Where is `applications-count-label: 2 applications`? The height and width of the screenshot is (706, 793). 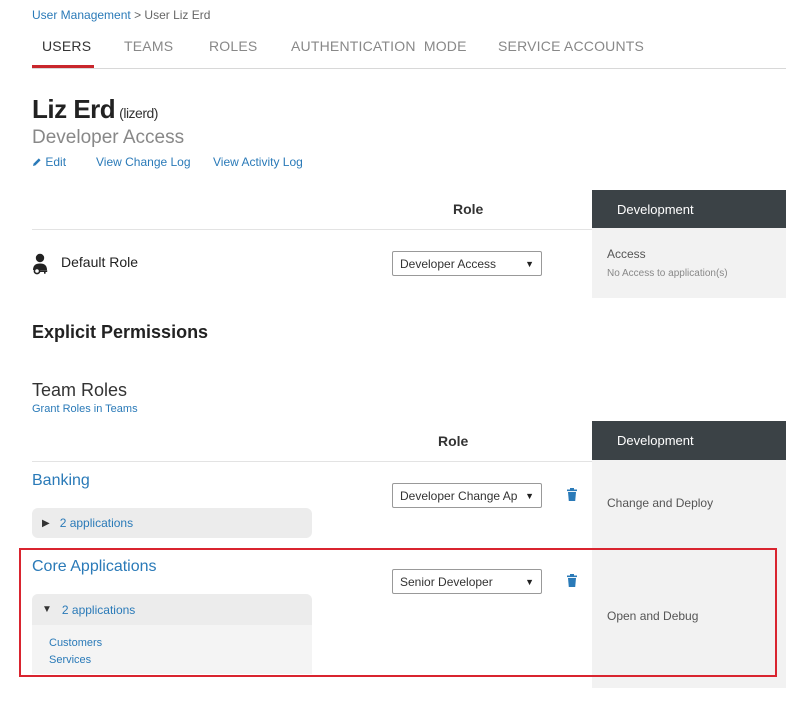
applications-count-label: 2 applications is located at coordinates (96, 523).